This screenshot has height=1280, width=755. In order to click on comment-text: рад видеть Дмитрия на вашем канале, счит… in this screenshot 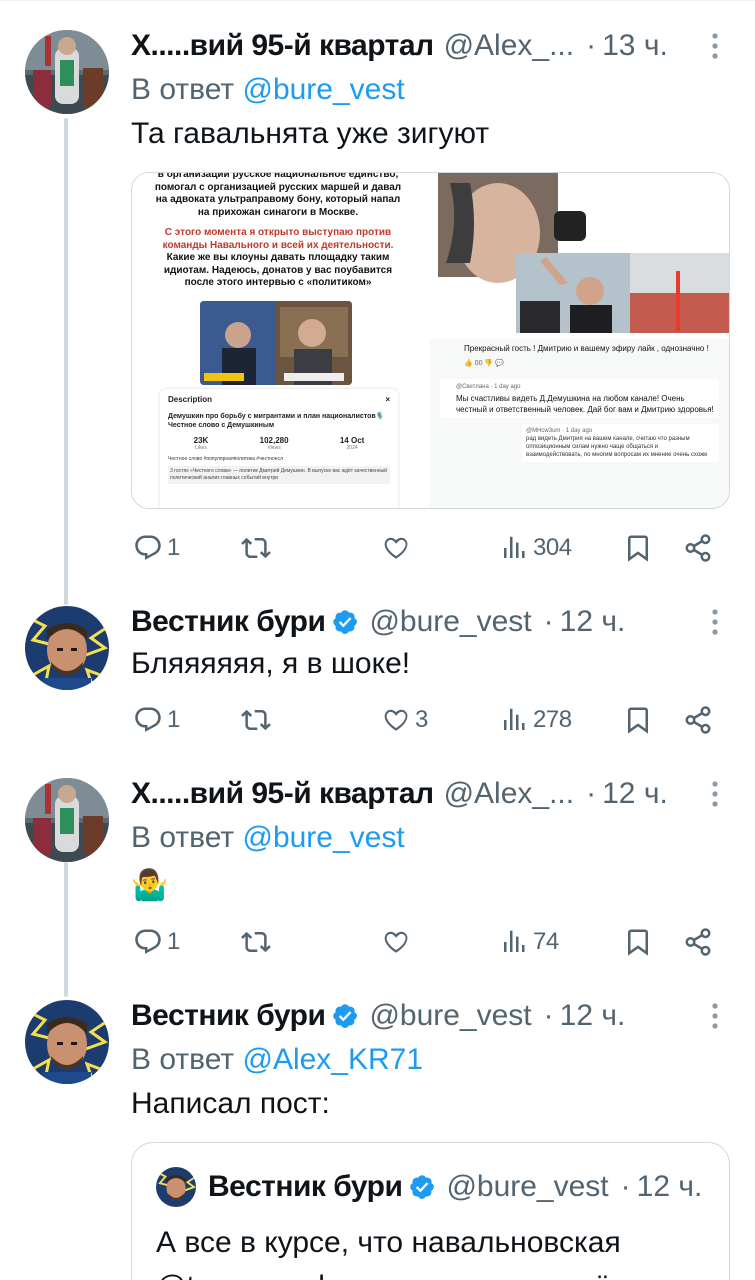, I will do `click(617, 447)`.